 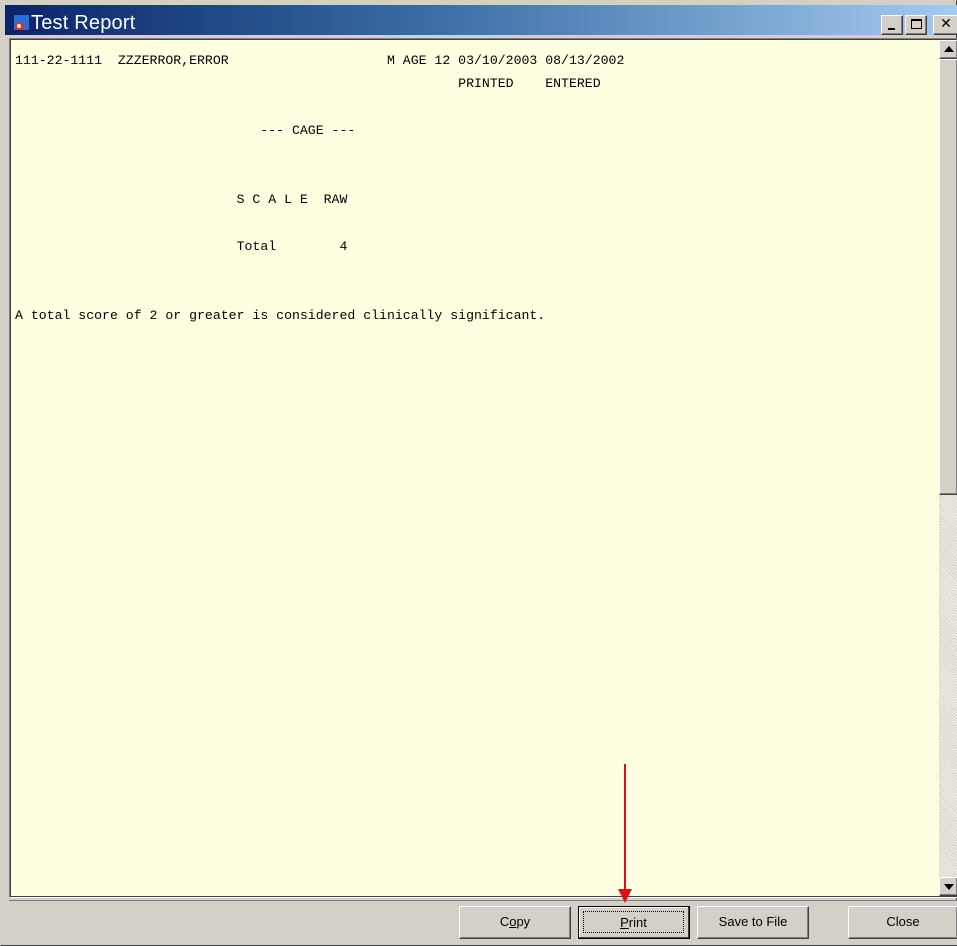 I want to click on minimize-icon, so click(x=891, y=29).